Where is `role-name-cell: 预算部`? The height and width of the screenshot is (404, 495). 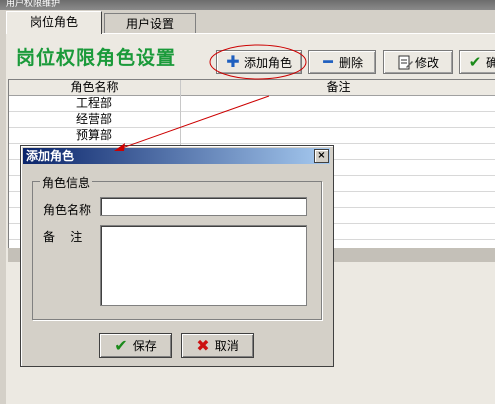
role-name-cell: 预算部 is located at coordinates (93, 135).